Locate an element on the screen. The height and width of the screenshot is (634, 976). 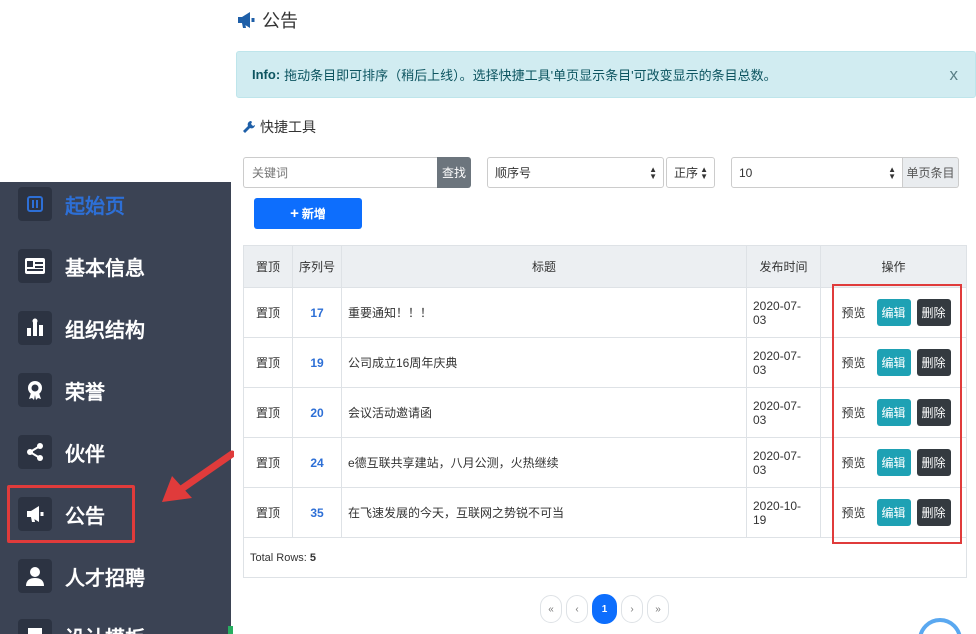
search-button: 查找 is located at coordinates (454, 172).